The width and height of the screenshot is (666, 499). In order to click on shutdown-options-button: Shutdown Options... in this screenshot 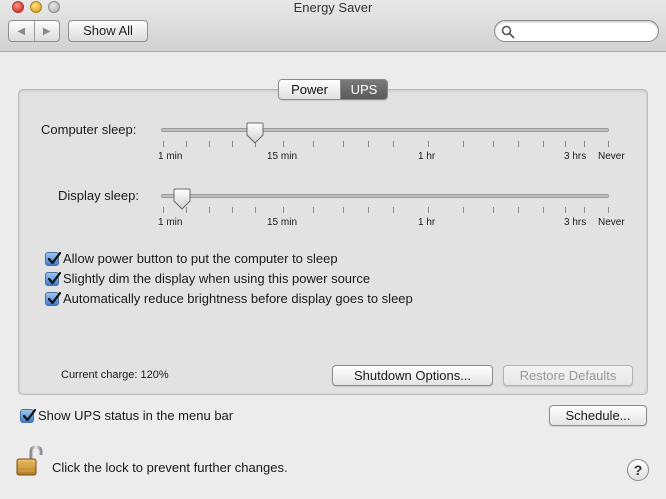, I will do `click(412, 375)`.